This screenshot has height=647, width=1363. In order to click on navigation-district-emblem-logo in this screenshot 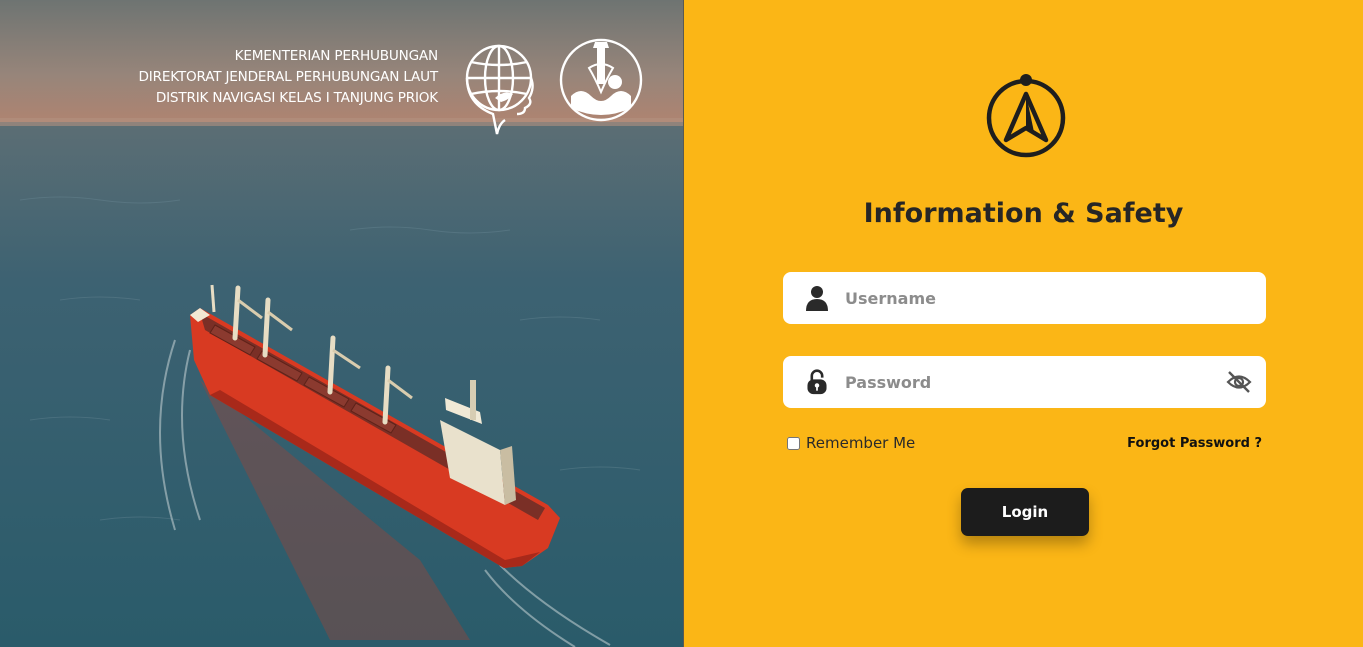, I will do `click(601, 80)`.